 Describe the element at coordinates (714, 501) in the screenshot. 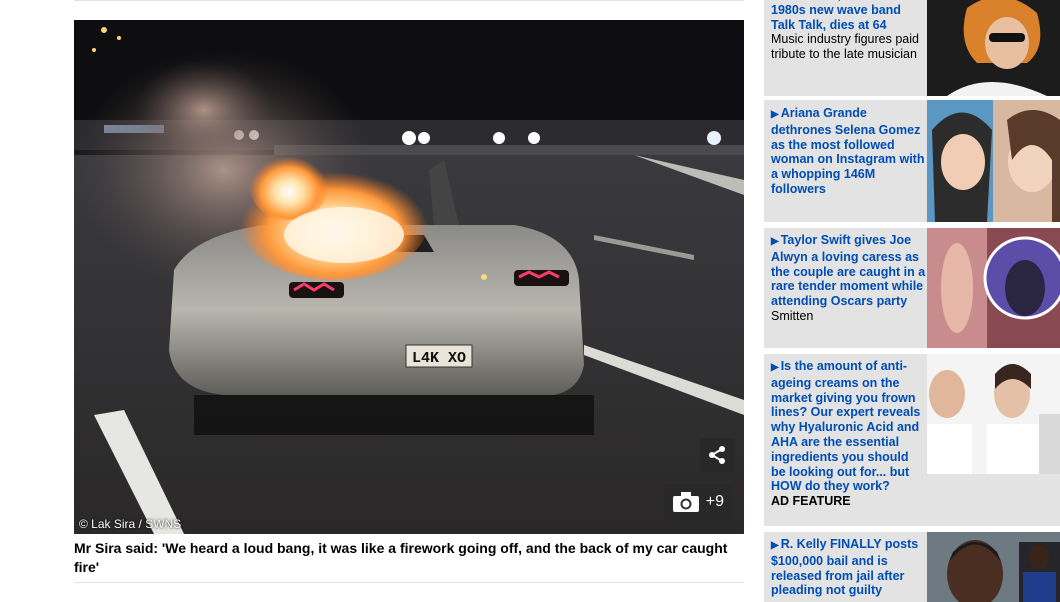

I see `gallery-count: +9` at that location.